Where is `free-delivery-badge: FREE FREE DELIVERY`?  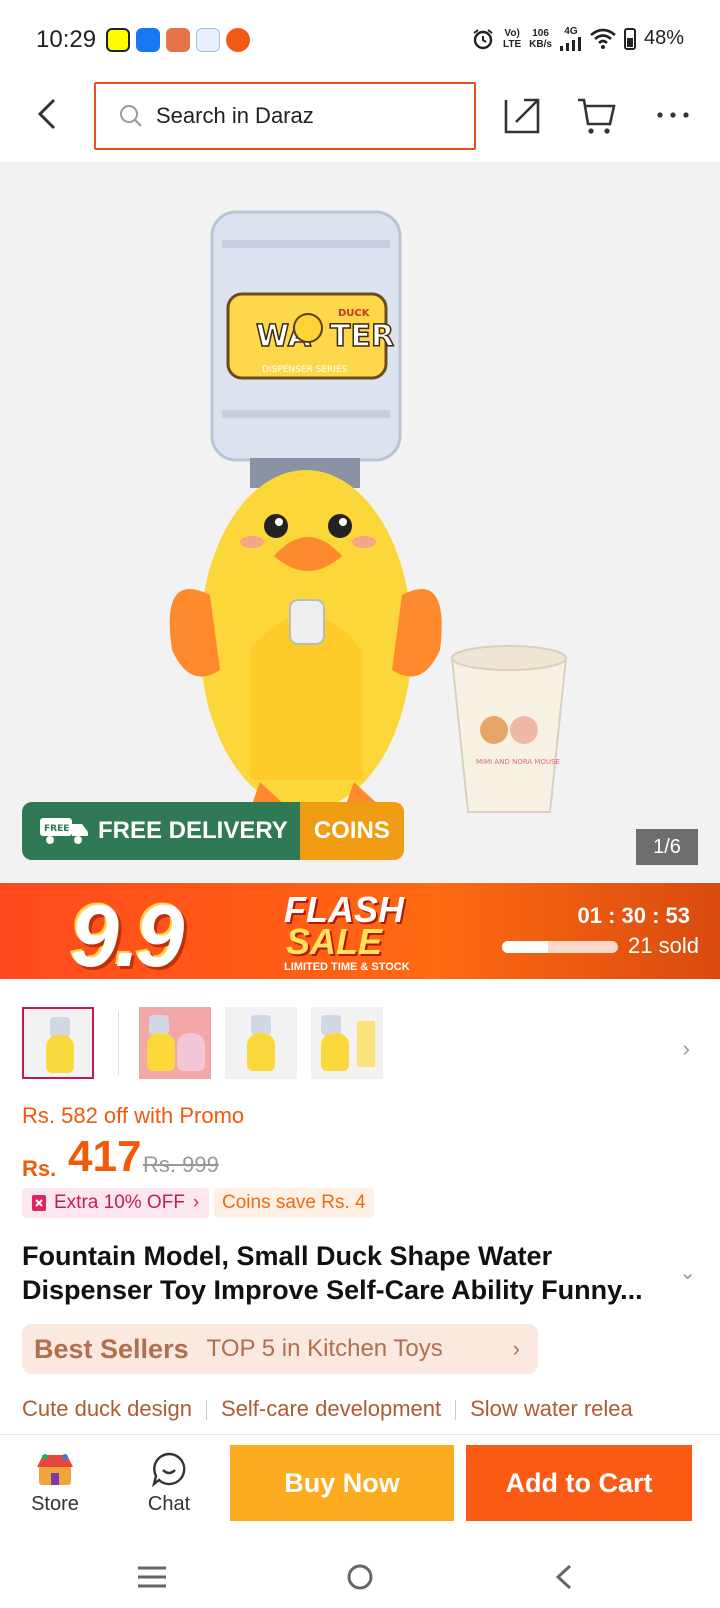
free-delivery-badge: FREE FREE DELIVERY is located at coordinates (161, 831).